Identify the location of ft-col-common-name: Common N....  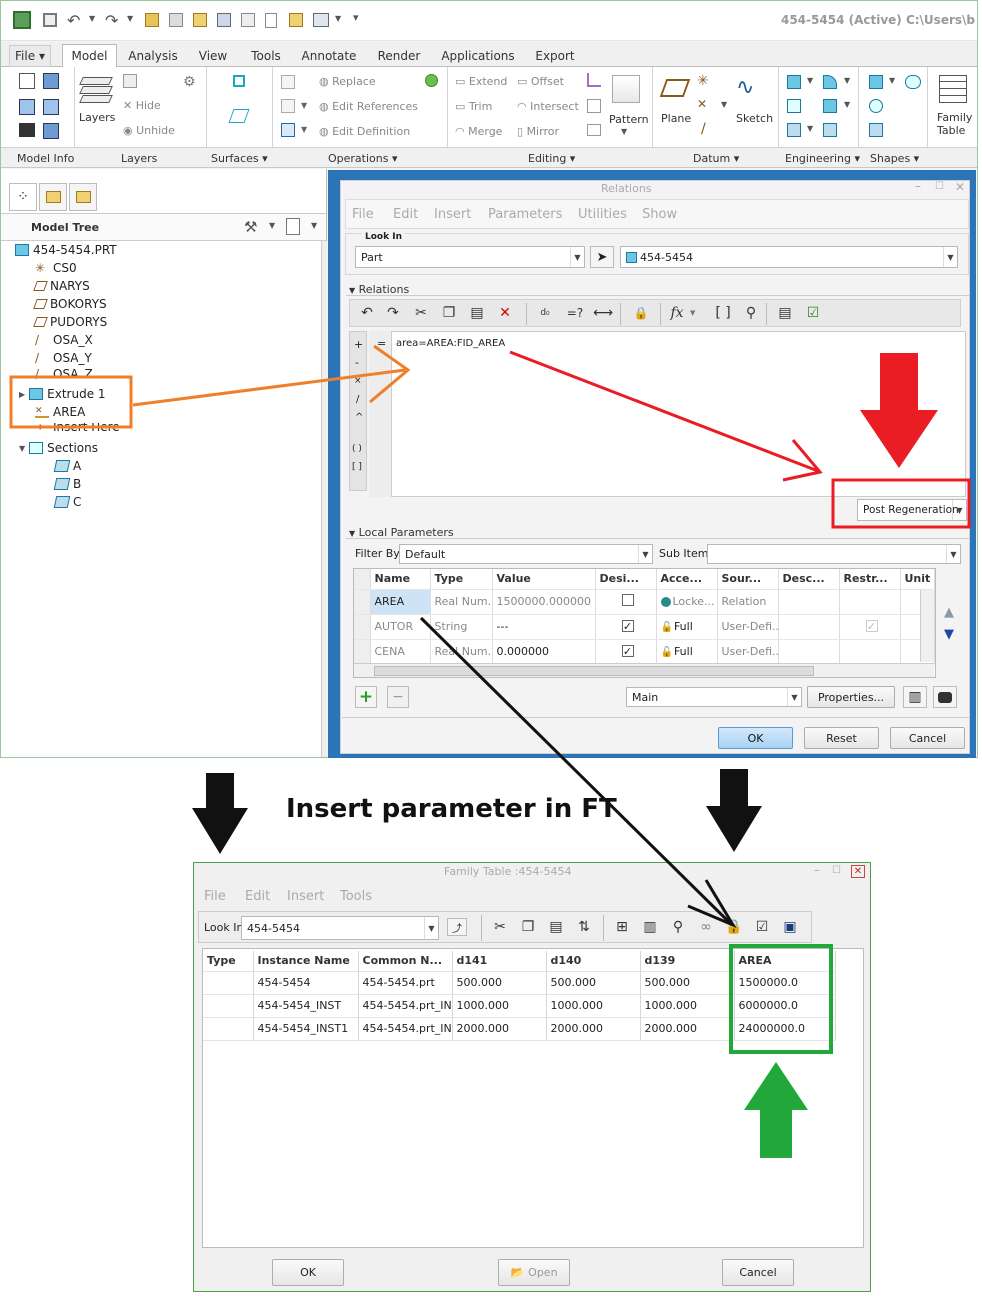
(405, 961).